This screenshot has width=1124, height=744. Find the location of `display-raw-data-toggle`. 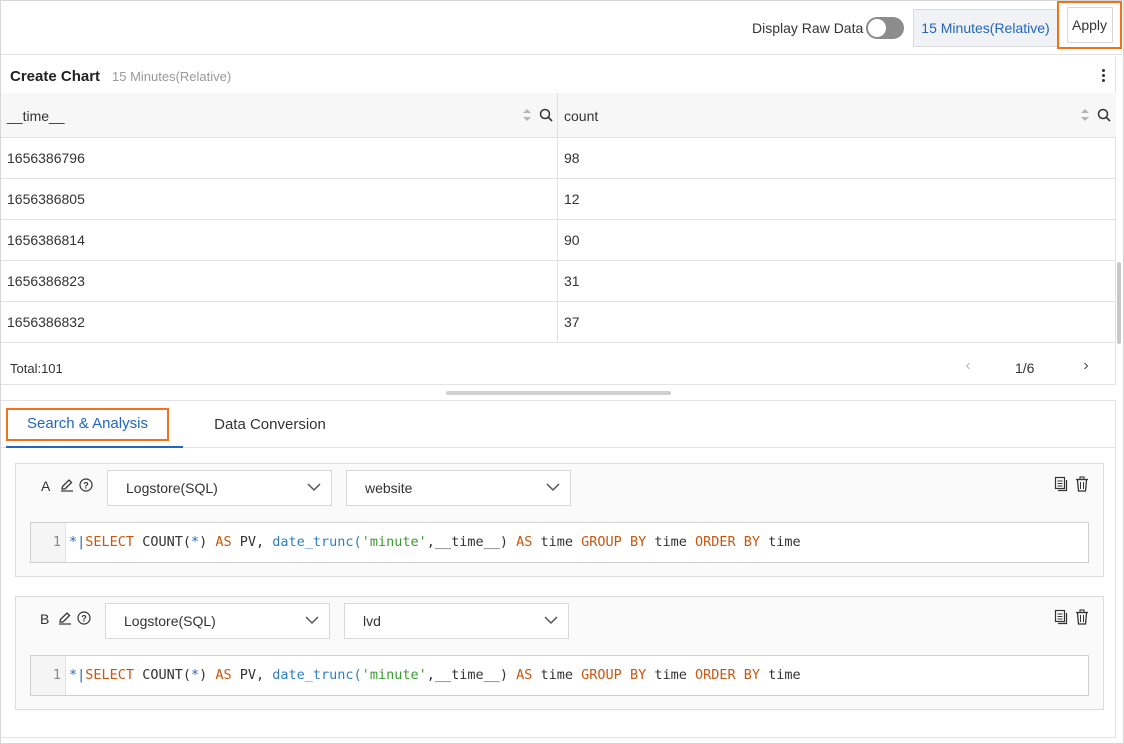

display-raw-data-toggle is located at coordinates (885, 28).